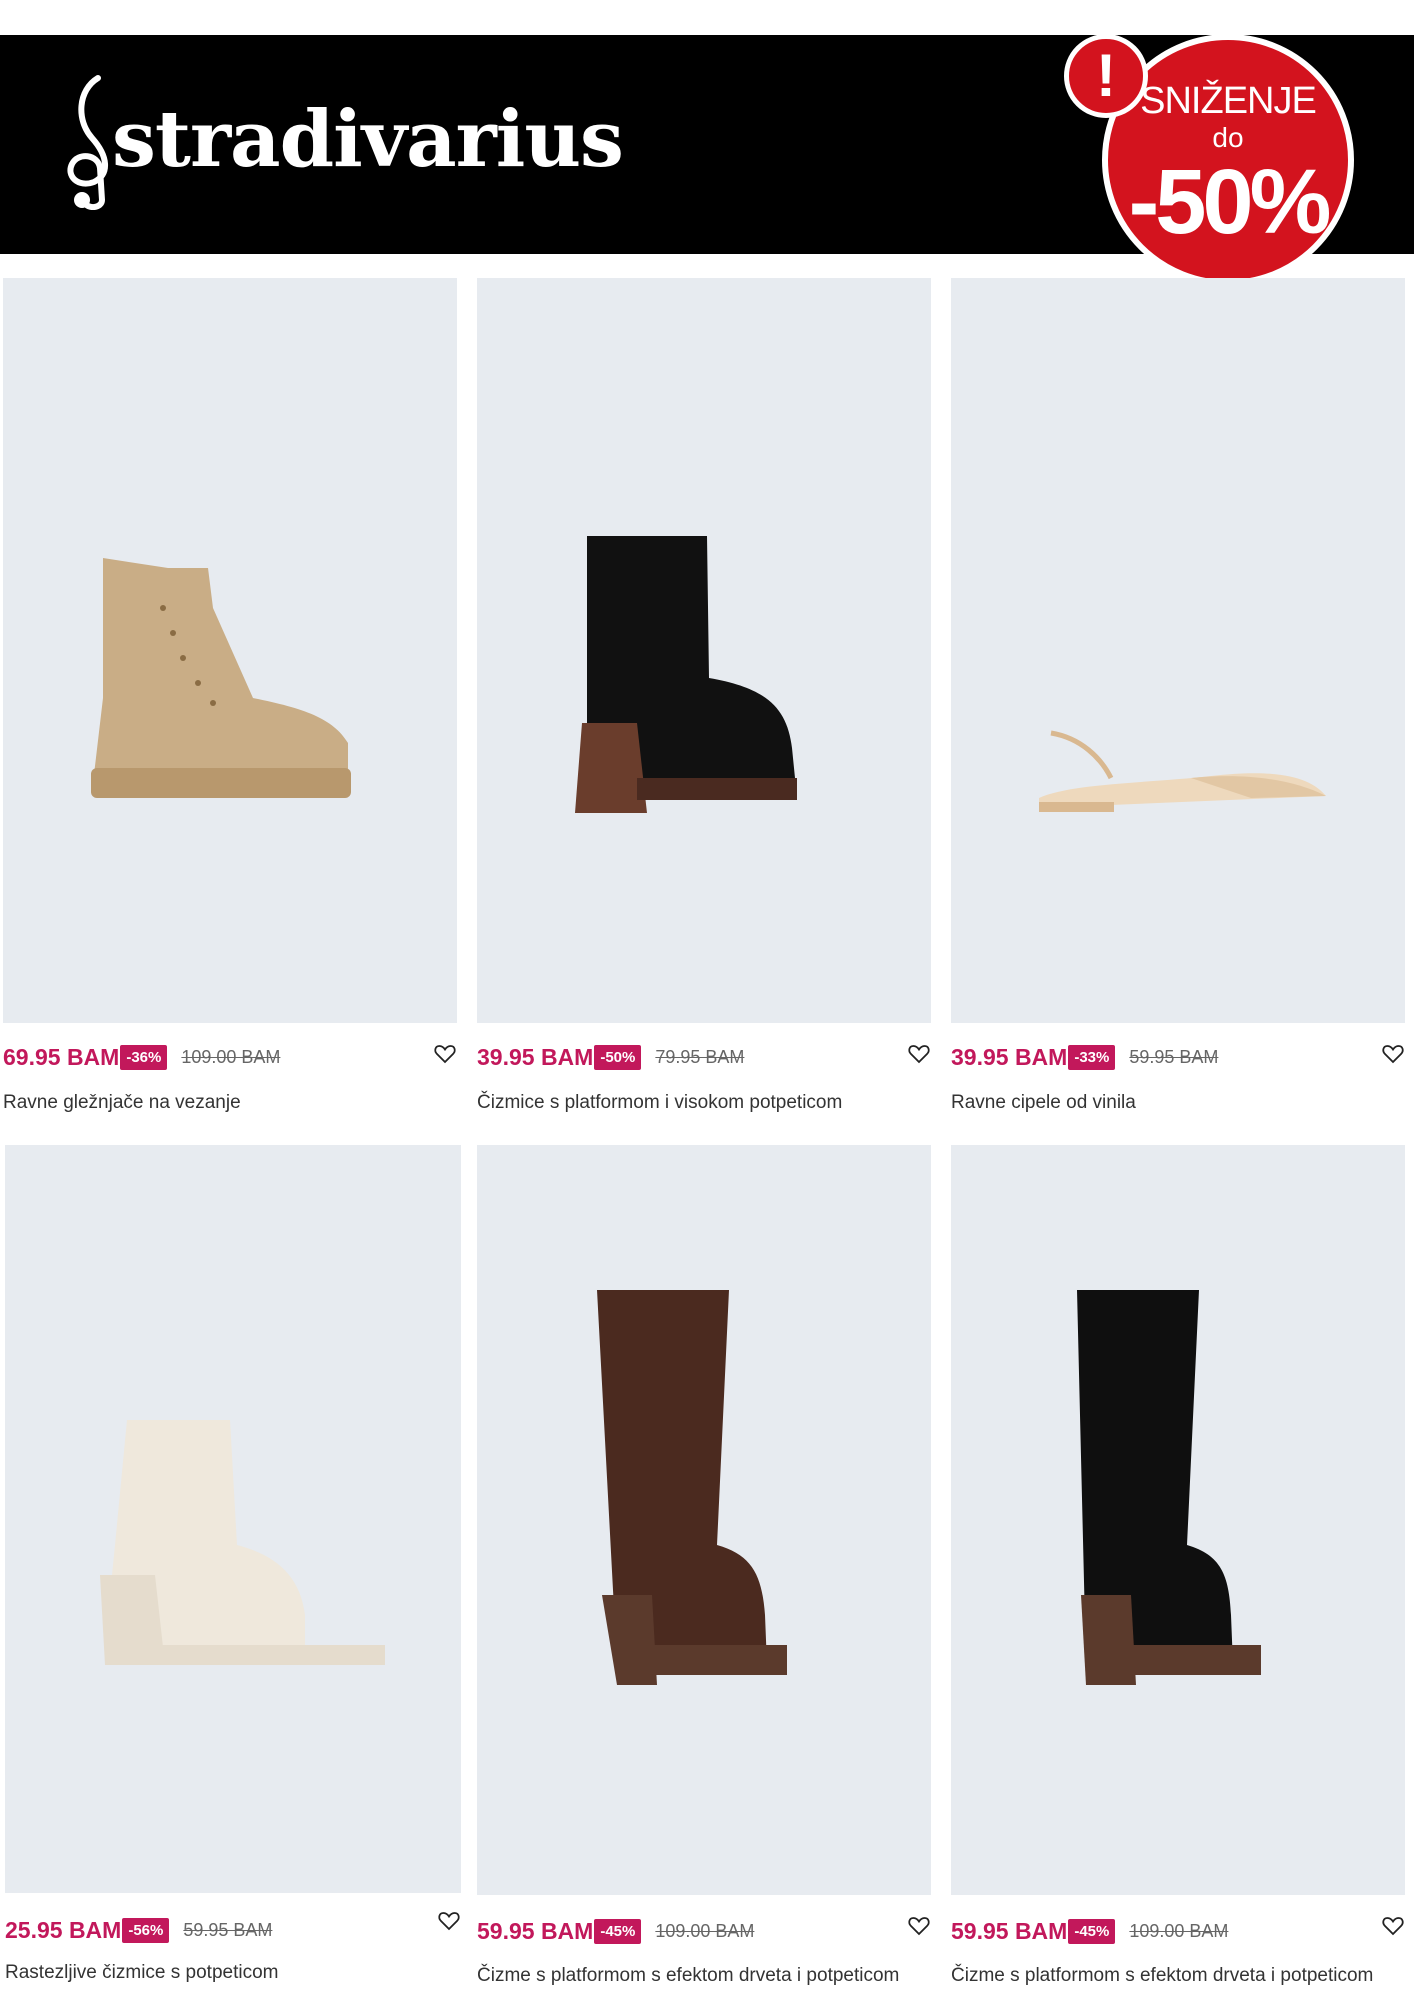 The height and width of the screenshot is (2000, 1414). What do you see at coordinates (242, 1542) in the screenshot?
I see `stretch-ankle-boot-image` at bounding box center [242, 1542].